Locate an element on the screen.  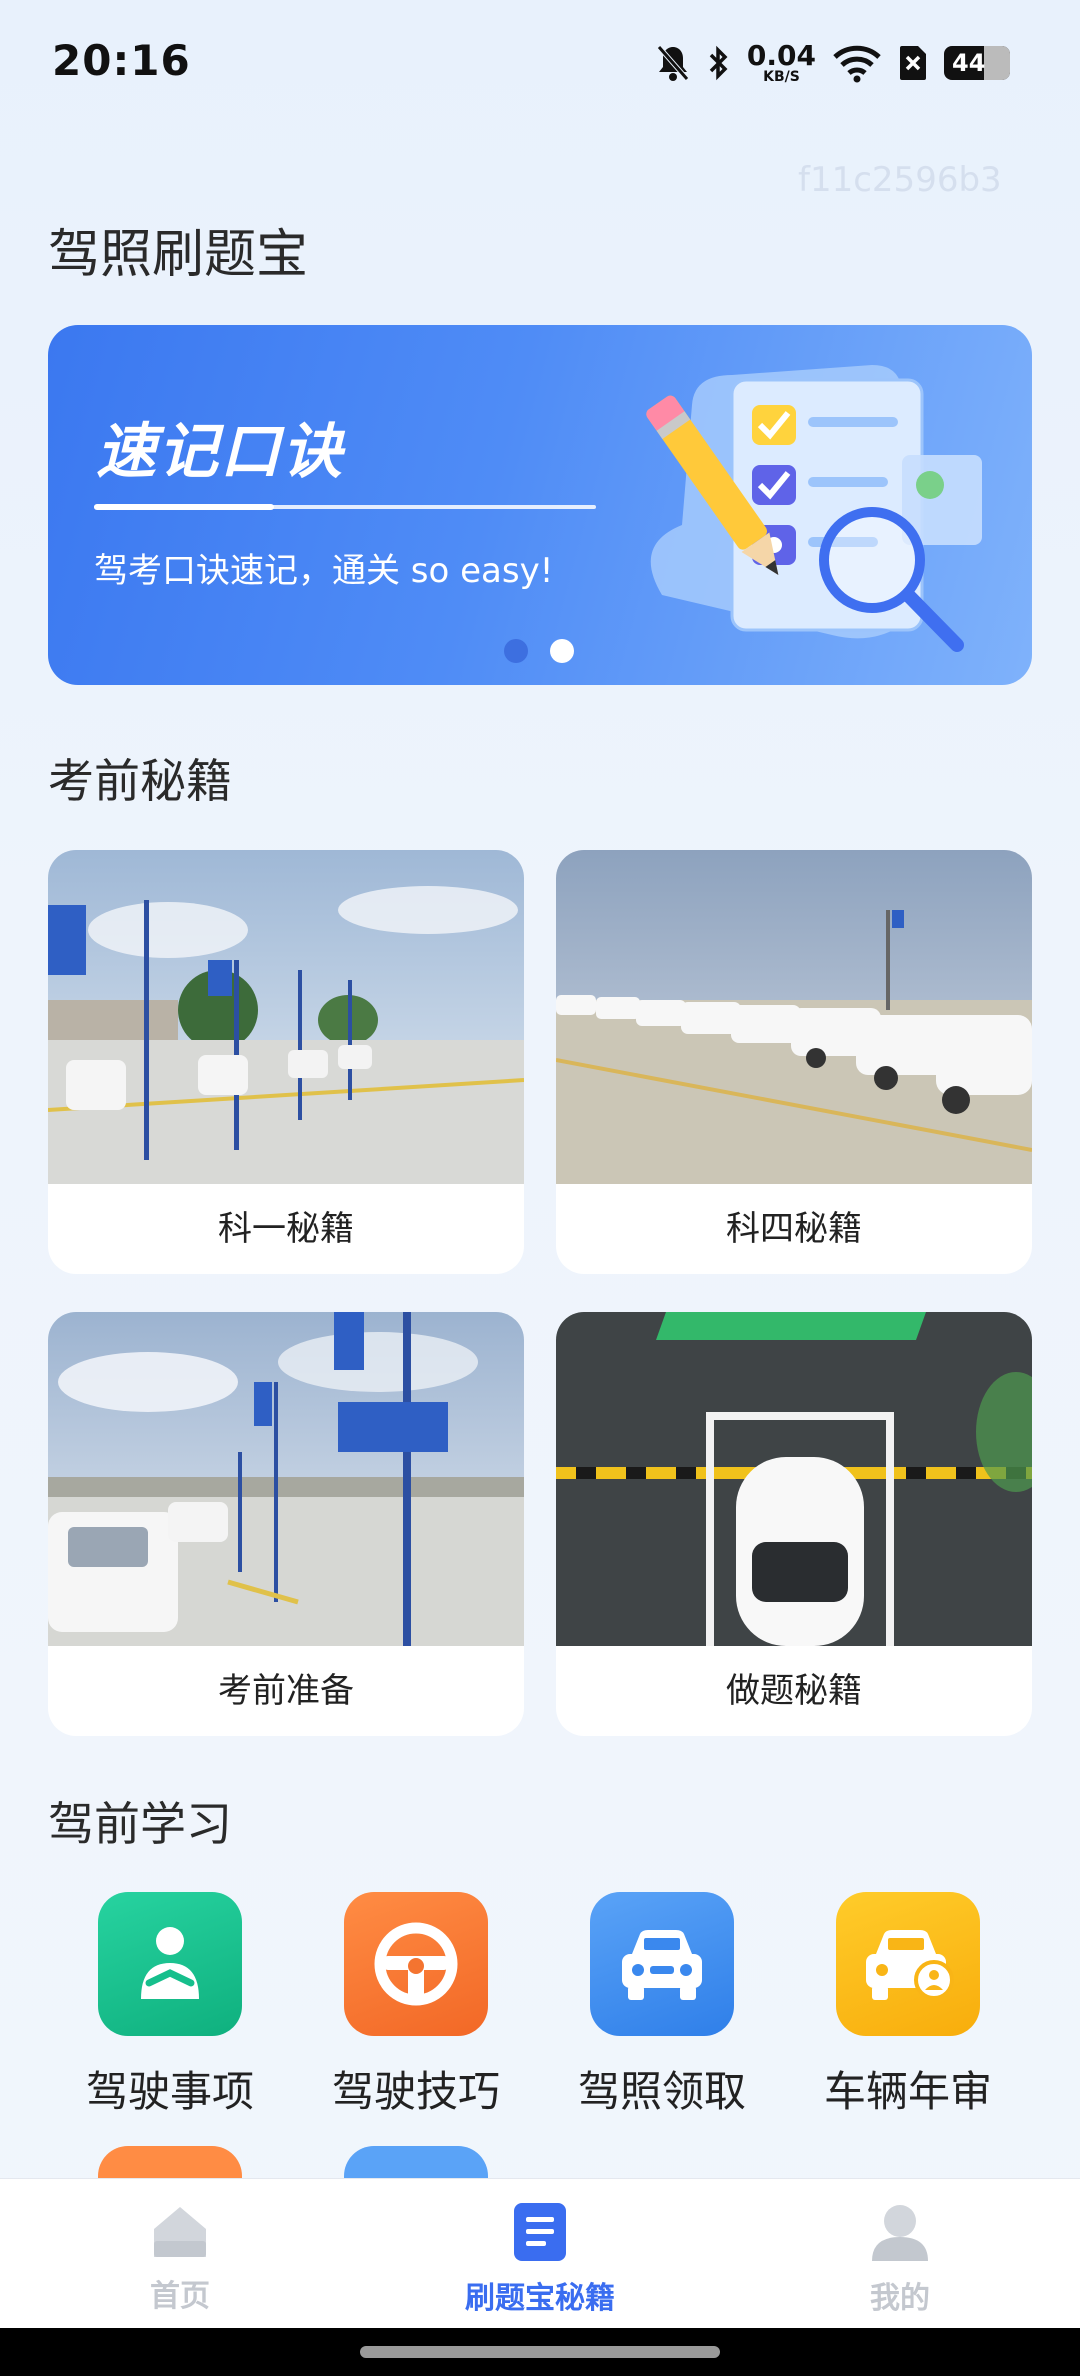
card-subject-one: 科一秘籍 is located at coordinates (286, 1062).